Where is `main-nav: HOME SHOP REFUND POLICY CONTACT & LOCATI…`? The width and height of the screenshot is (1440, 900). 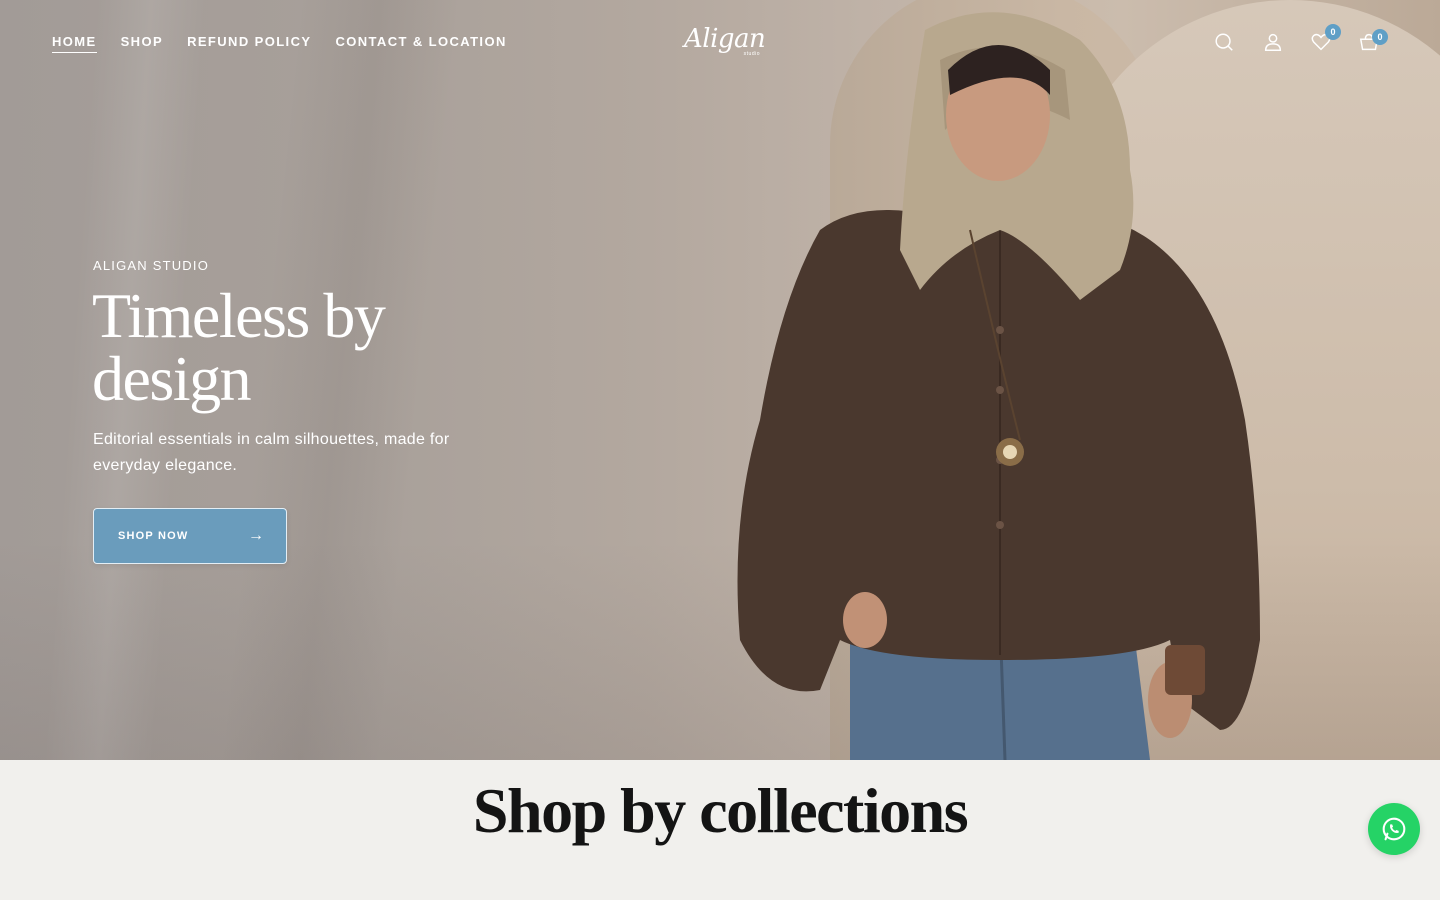 main-nav: HOME SHOP REFUND POLICY CONTACT & LOCATI… is located at coordinates (279, 43).